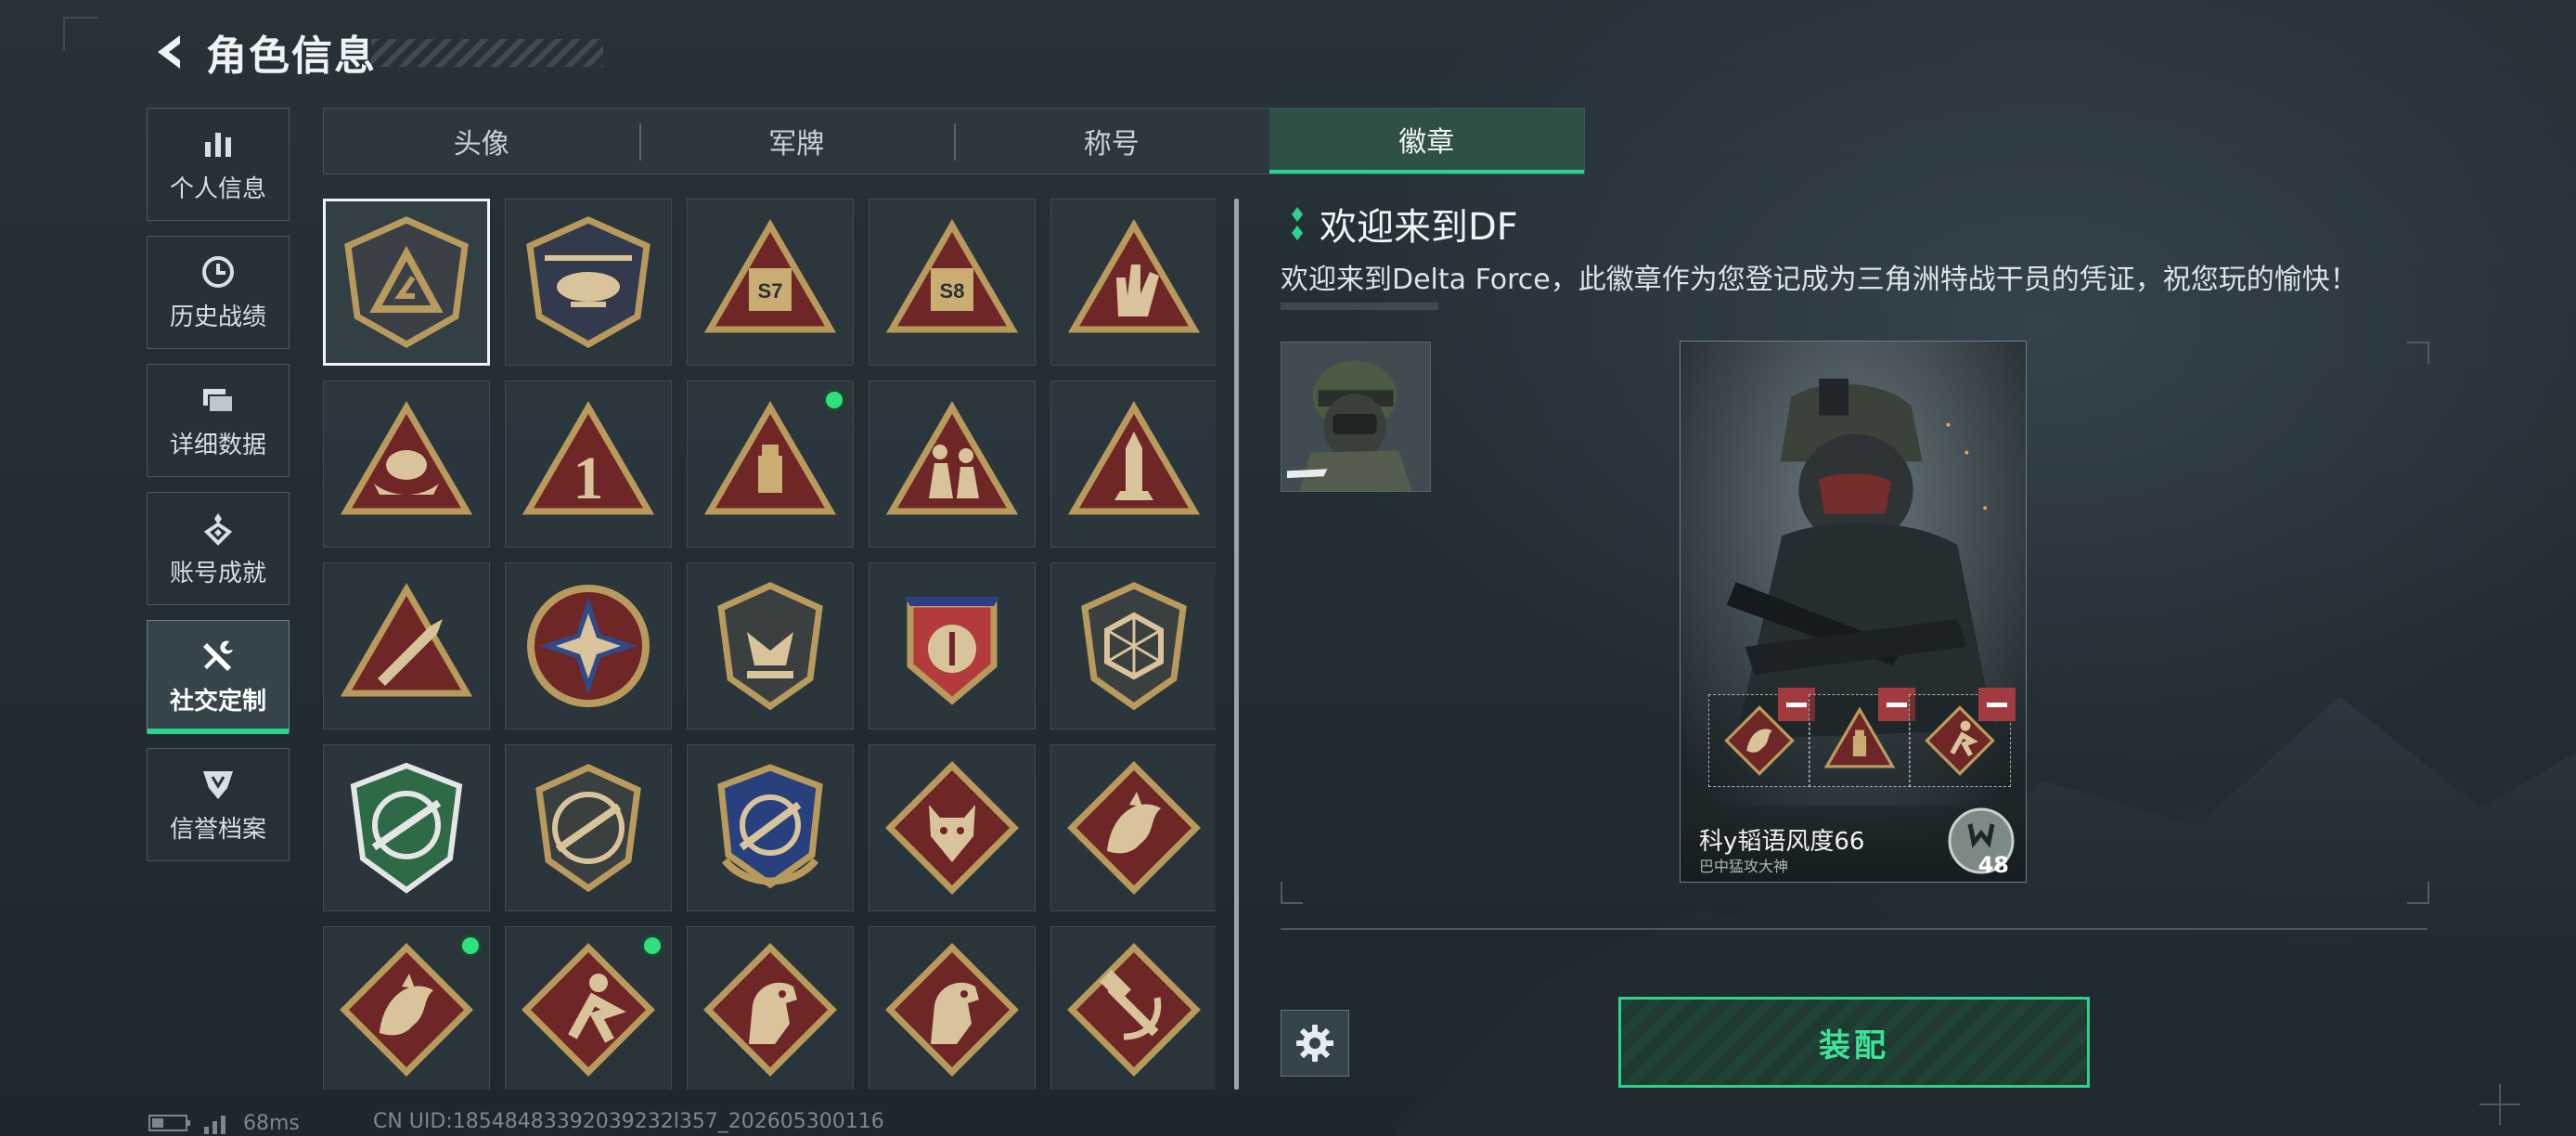  What do you see at coordinates (1134, 458) in the screenshot?
I see `rocket-triangle-badge-icon` at bounding box center [1134, 458].